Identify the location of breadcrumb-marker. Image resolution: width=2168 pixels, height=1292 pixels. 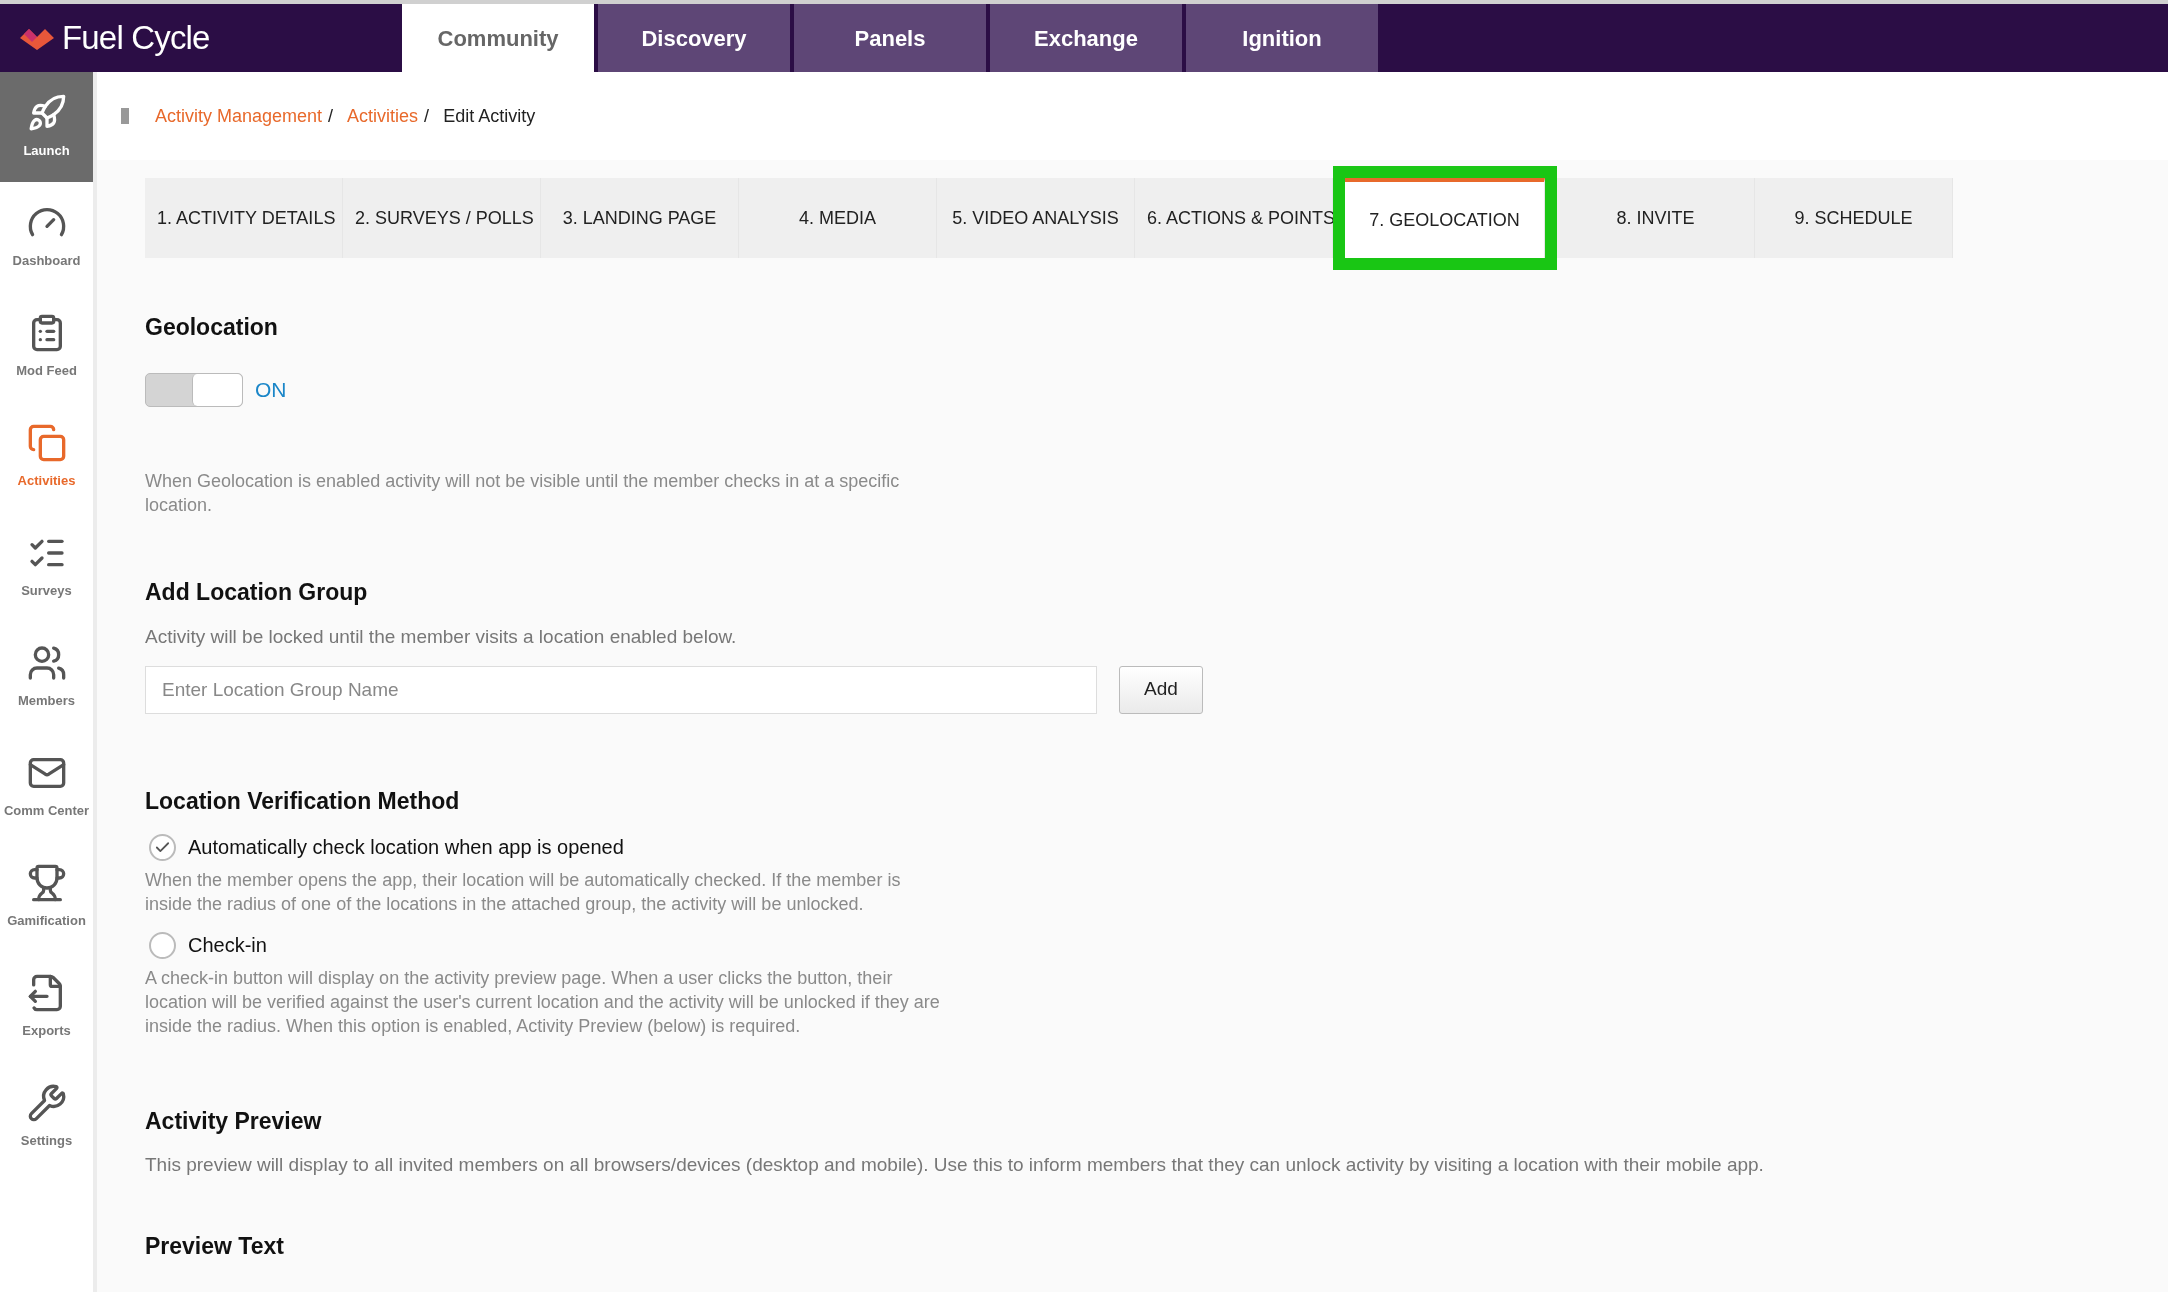
(125, 116).